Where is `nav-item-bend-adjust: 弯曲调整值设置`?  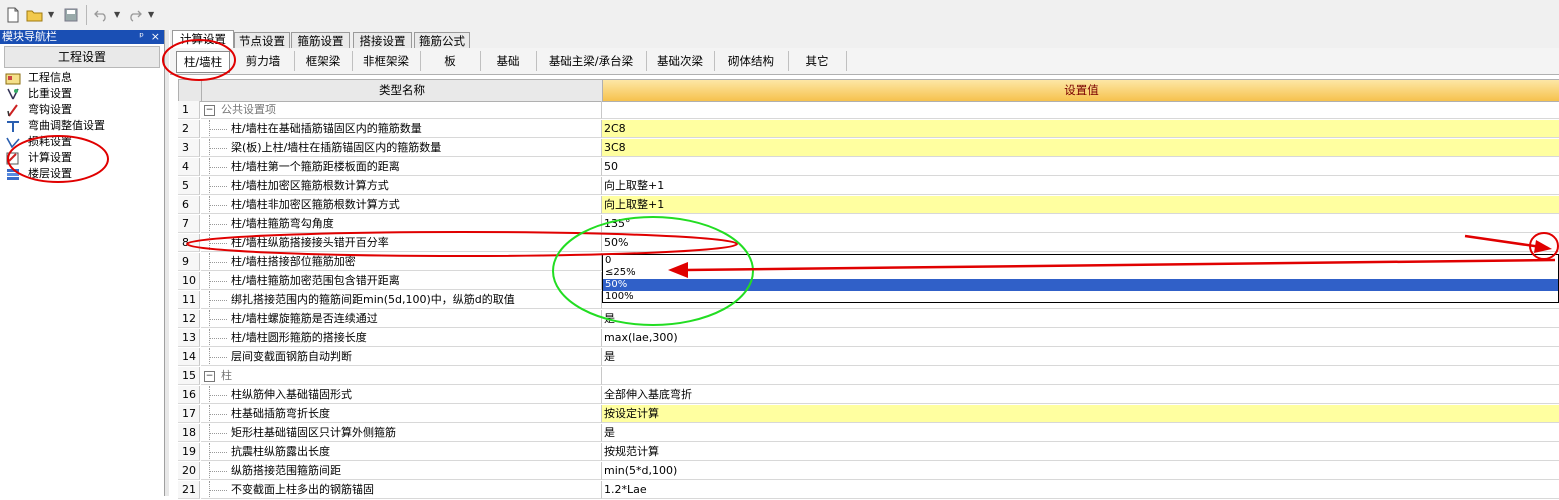 nav-item-bend-adjust: 弯曲调整值设置 is located at coordinates (84, 126).